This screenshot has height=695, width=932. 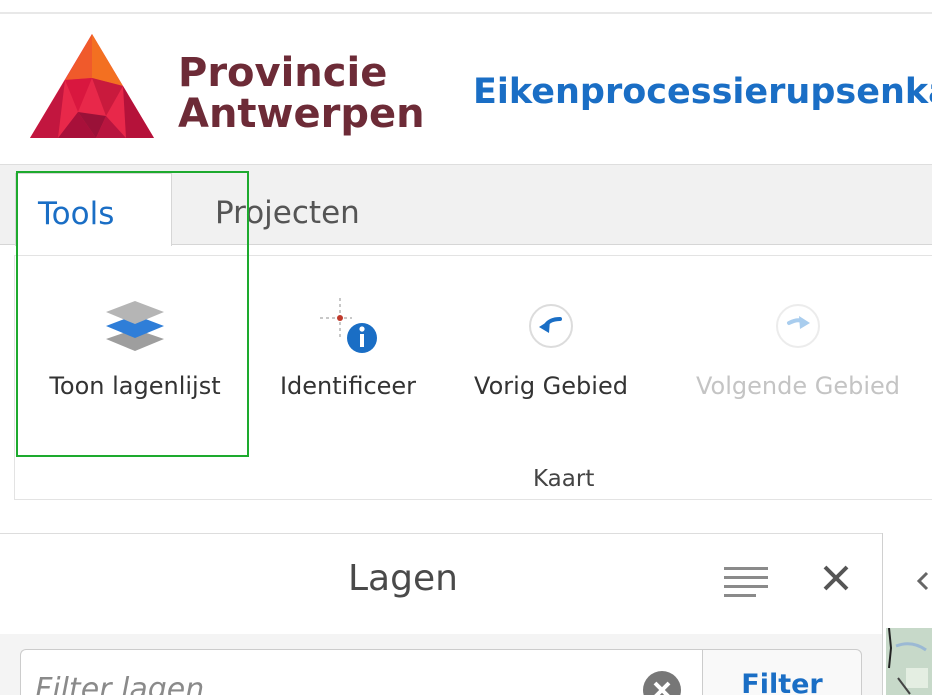 I want to click on show-layers-button: Toon lagenlijst, so click(x=135, y=343).